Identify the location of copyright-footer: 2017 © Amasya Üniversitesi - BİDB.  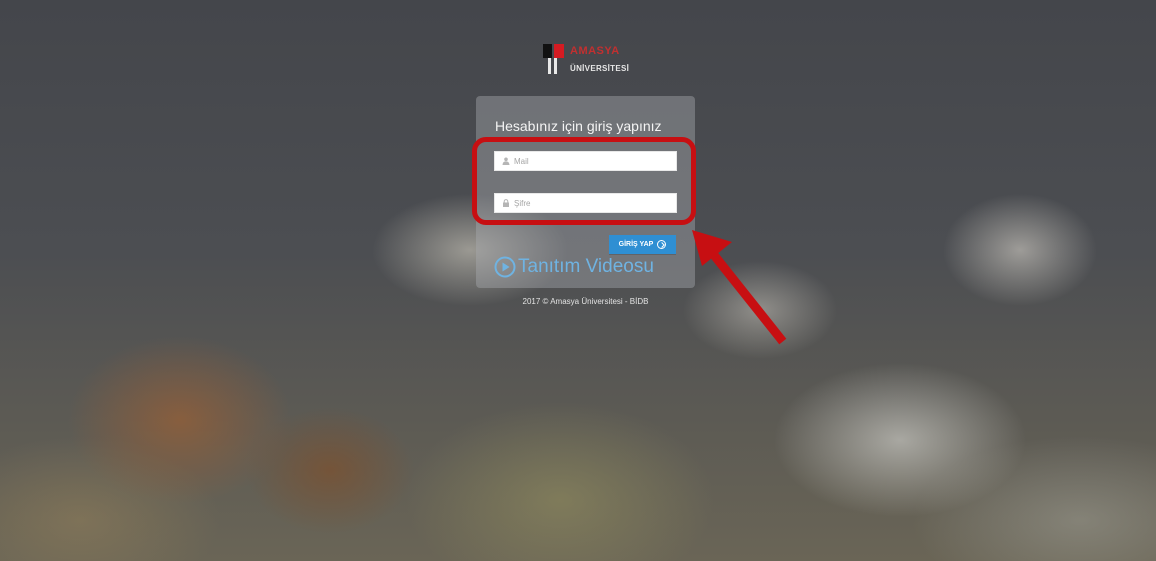
(585, 301).